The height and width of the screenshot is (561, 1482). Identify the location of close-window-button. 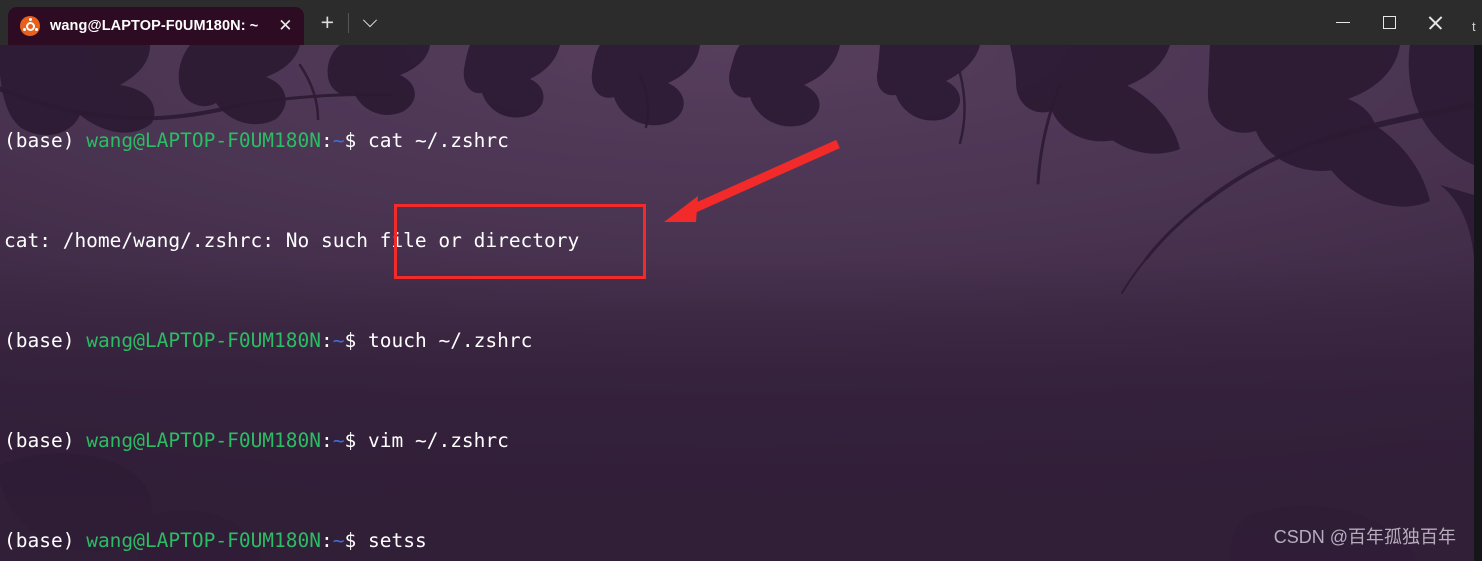
(1435, 22).